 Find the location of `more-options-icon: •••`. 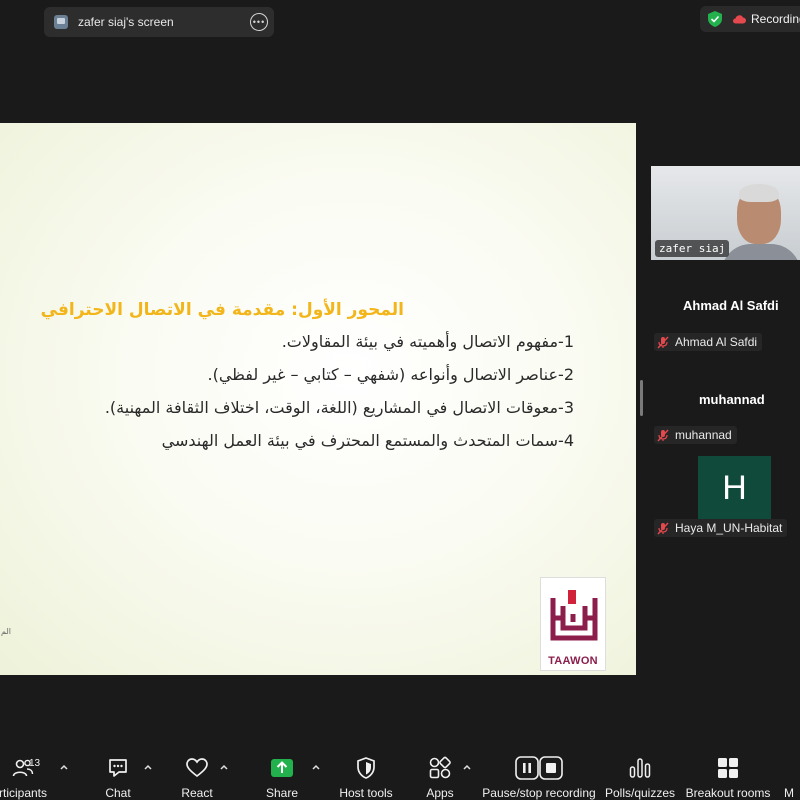

more-options-icon: ••• is located at coordinates (259, 22).